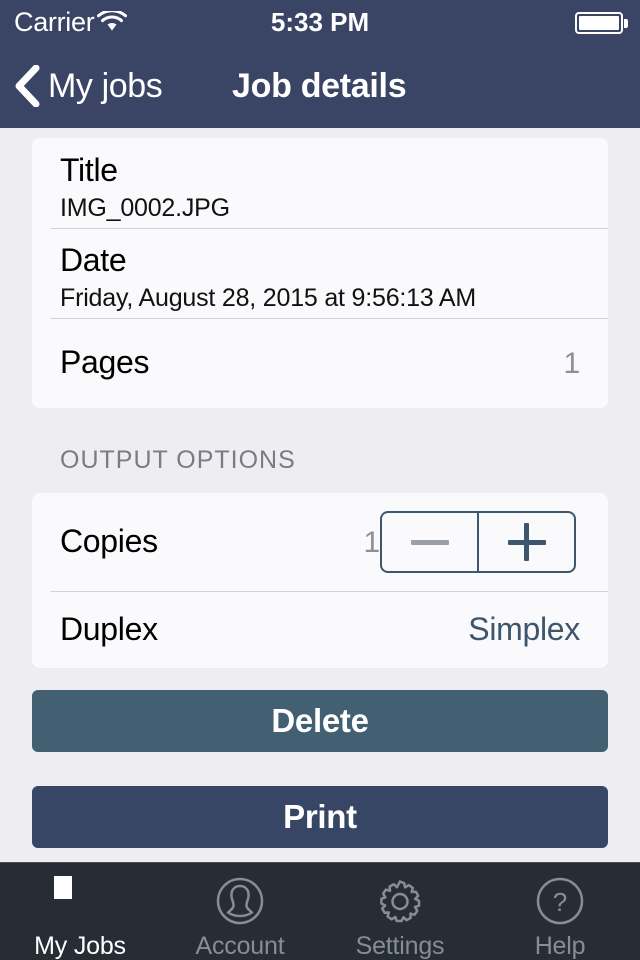 The height and width of the screenshot is (960, 640). Describe the element at coordinates (626, 23) in the screenshot. I see `battery-nub-icon` at that location.